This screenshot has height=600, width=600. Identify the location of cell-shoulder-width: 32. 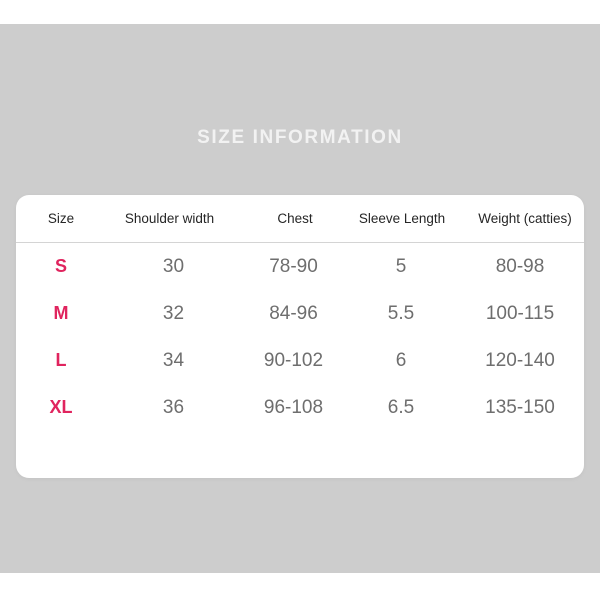
(173, 313).